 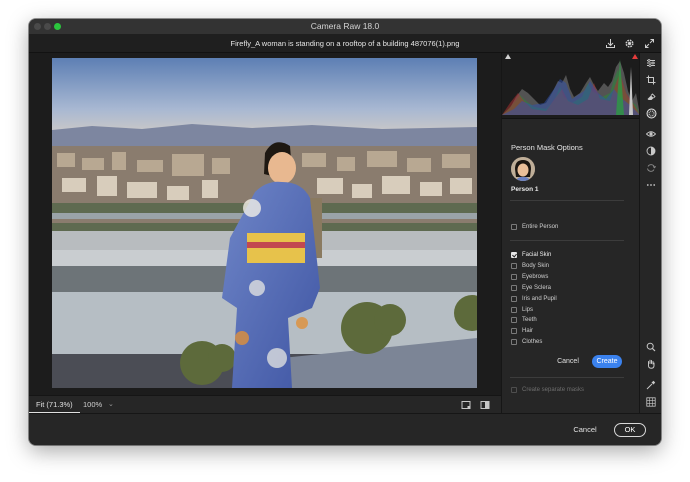 I want to click on create-separate-masks-checkbox: Create separate masks, so click(x=547, y=390).